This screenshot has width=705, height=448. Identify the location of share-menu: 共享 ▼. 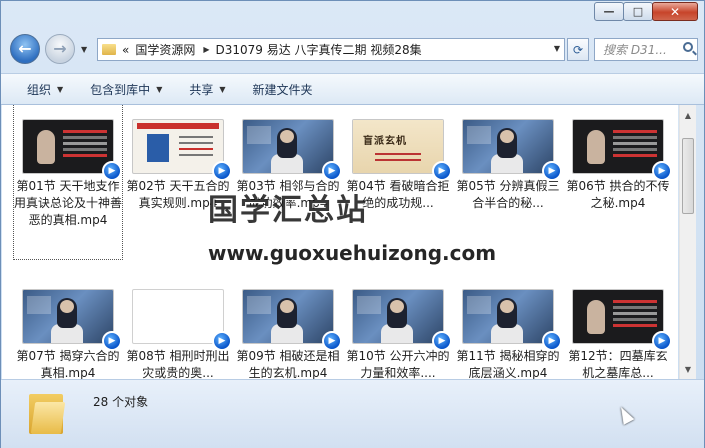
(207, 89).